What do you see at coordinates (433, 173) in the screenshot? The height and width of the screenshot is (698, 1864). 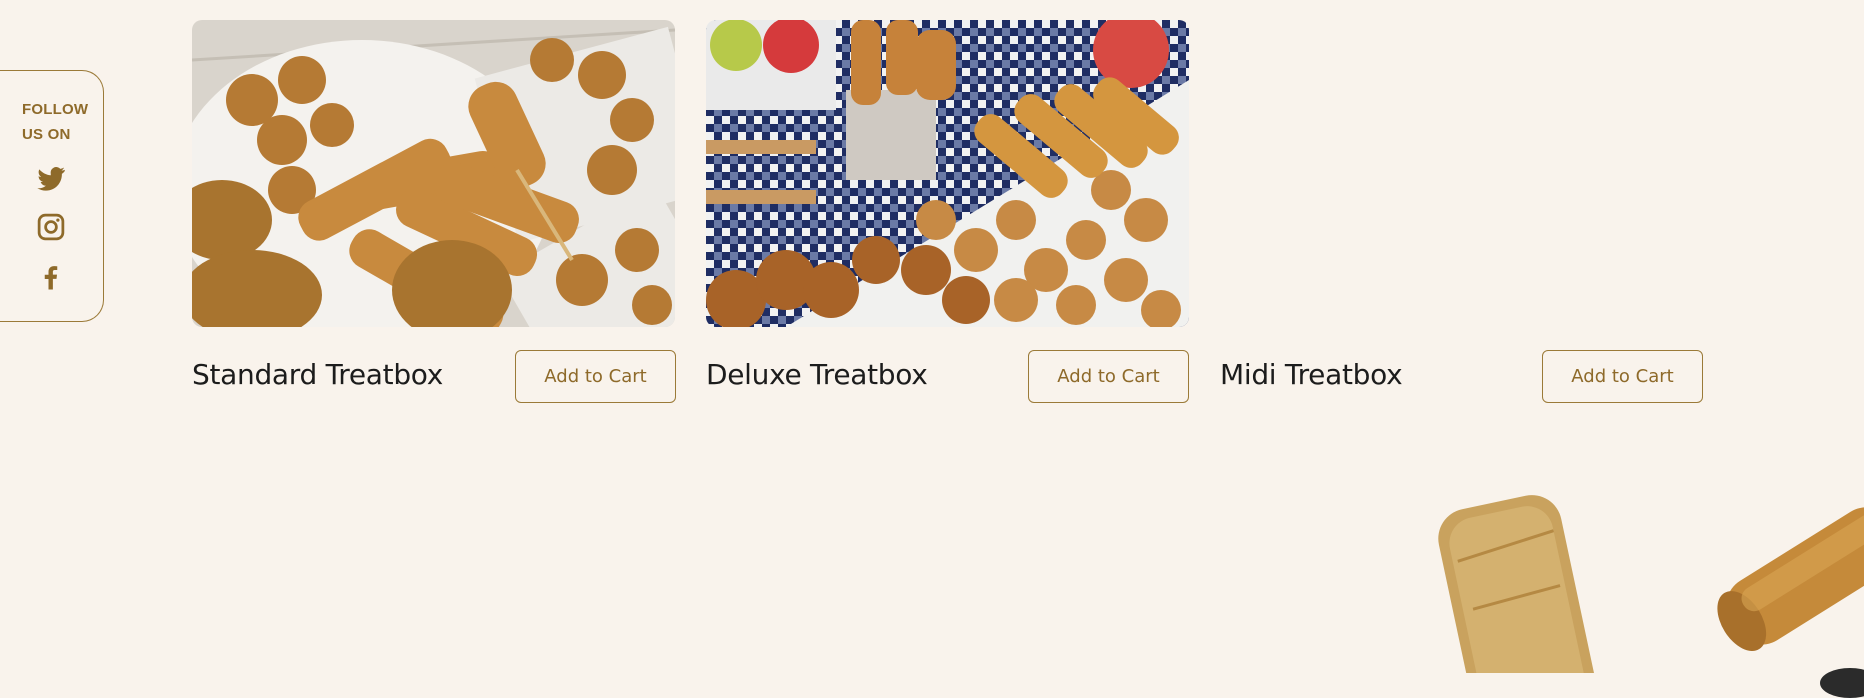 I see `standard-treatbox-image` at bounding box center [433, 173].